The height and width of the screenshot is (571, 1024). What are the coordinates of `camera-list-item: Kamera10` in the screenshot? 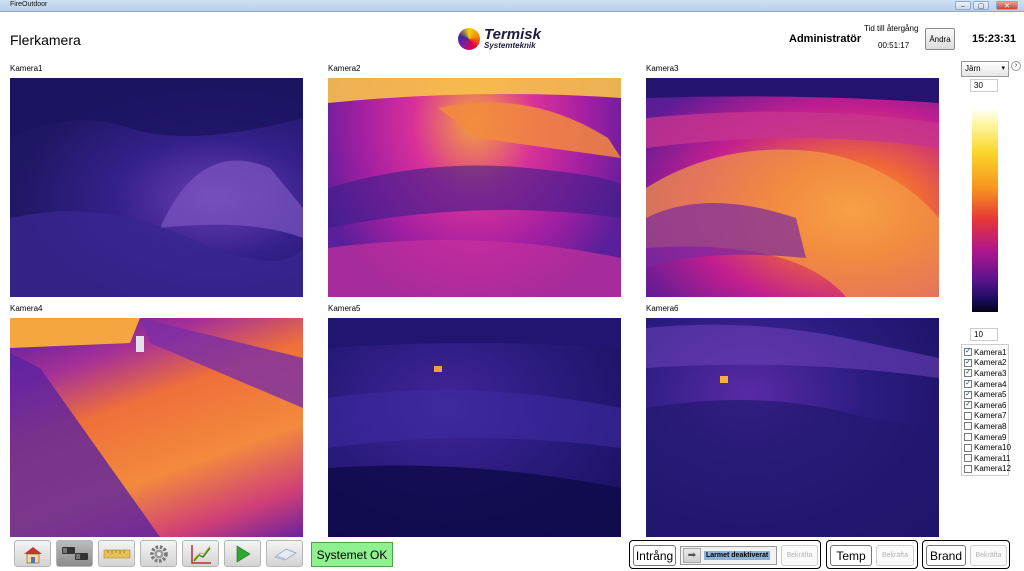 It's located at (986, 447).